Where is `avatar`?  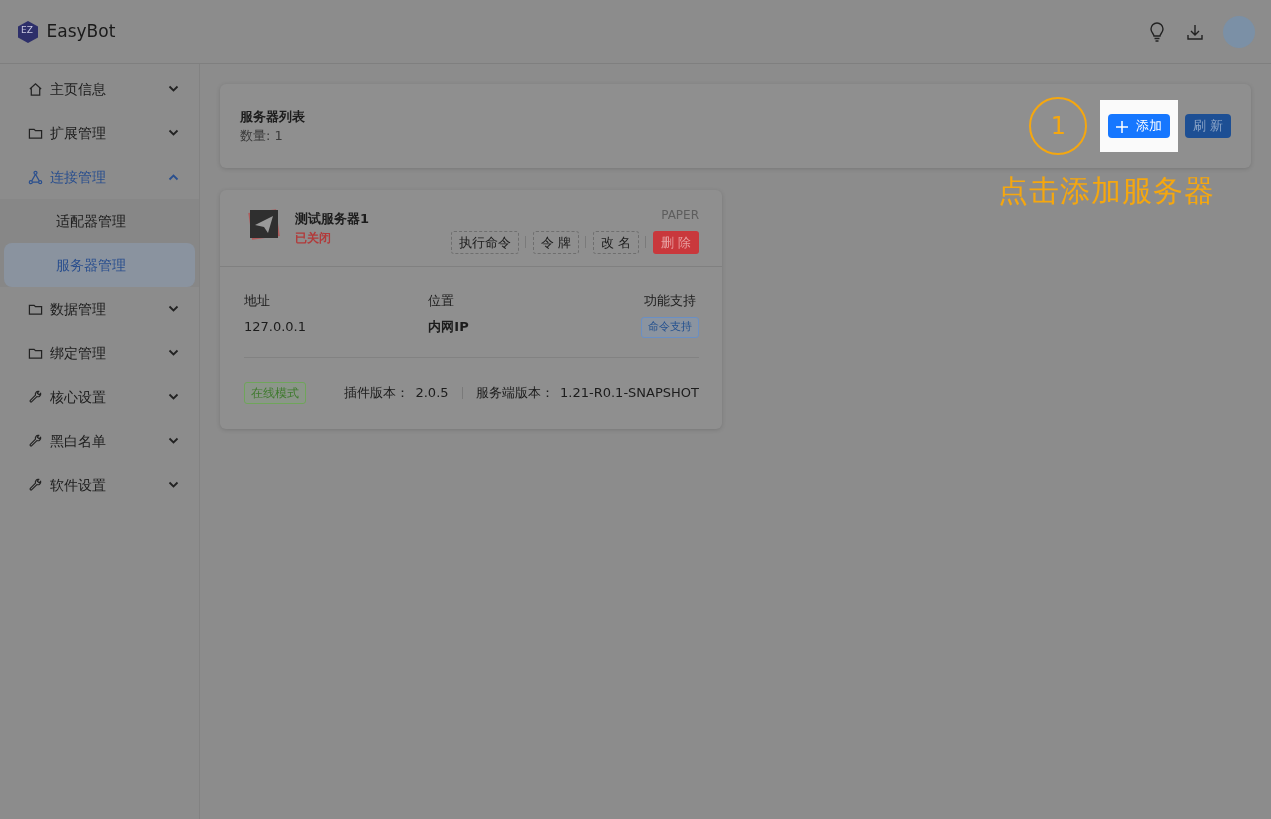 avatar is located at coordinates (1239, 31).